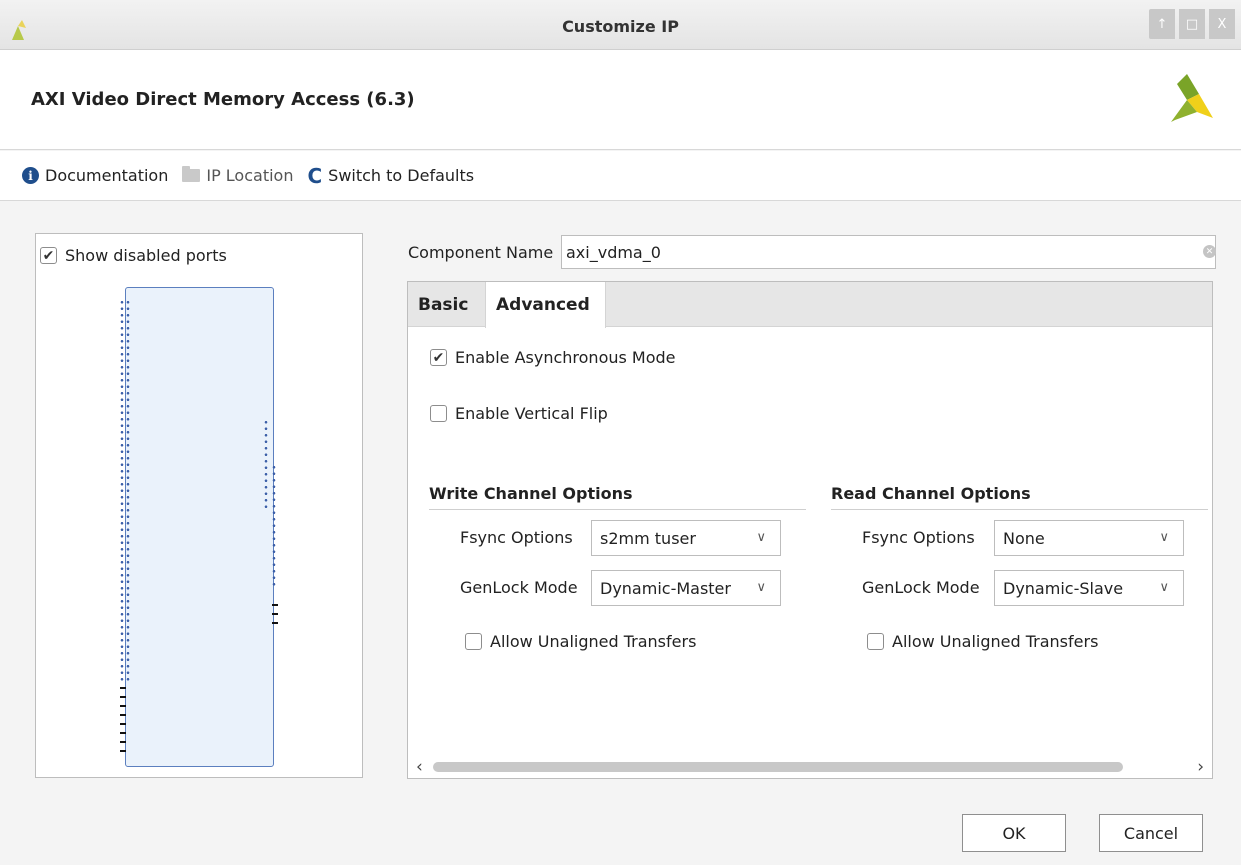  I want to click on ip-location-label: IP Location, so click(250, 175).